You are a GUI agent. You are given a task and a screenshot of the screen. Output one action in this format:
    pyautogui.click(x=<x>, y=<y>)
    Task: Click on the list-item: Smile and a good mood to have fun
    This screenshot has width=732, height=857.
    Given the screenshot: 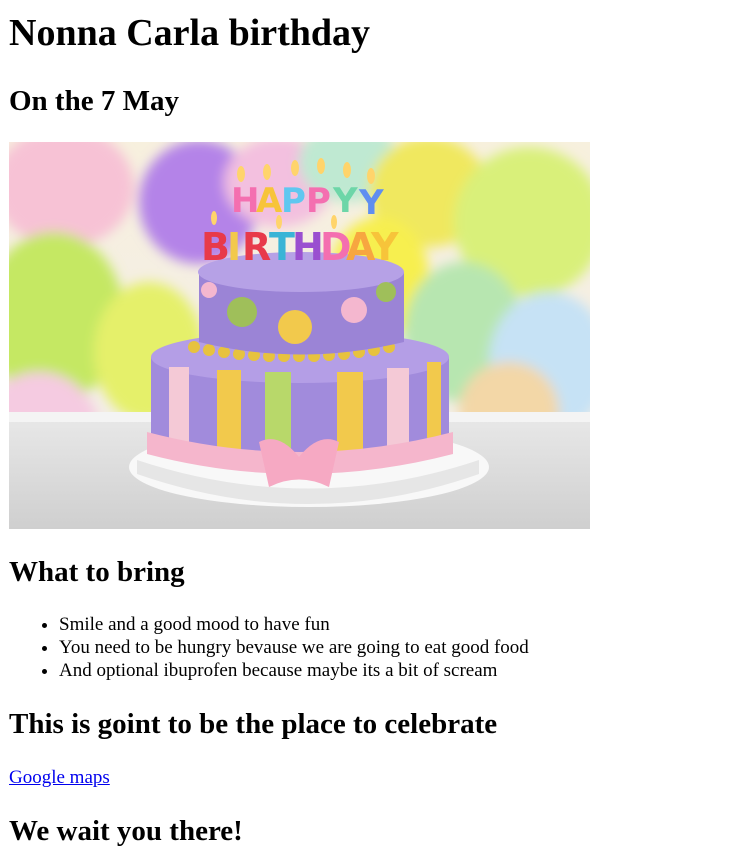 What is the action you would take?
    pyautogui.click(x=294, y=624)
    